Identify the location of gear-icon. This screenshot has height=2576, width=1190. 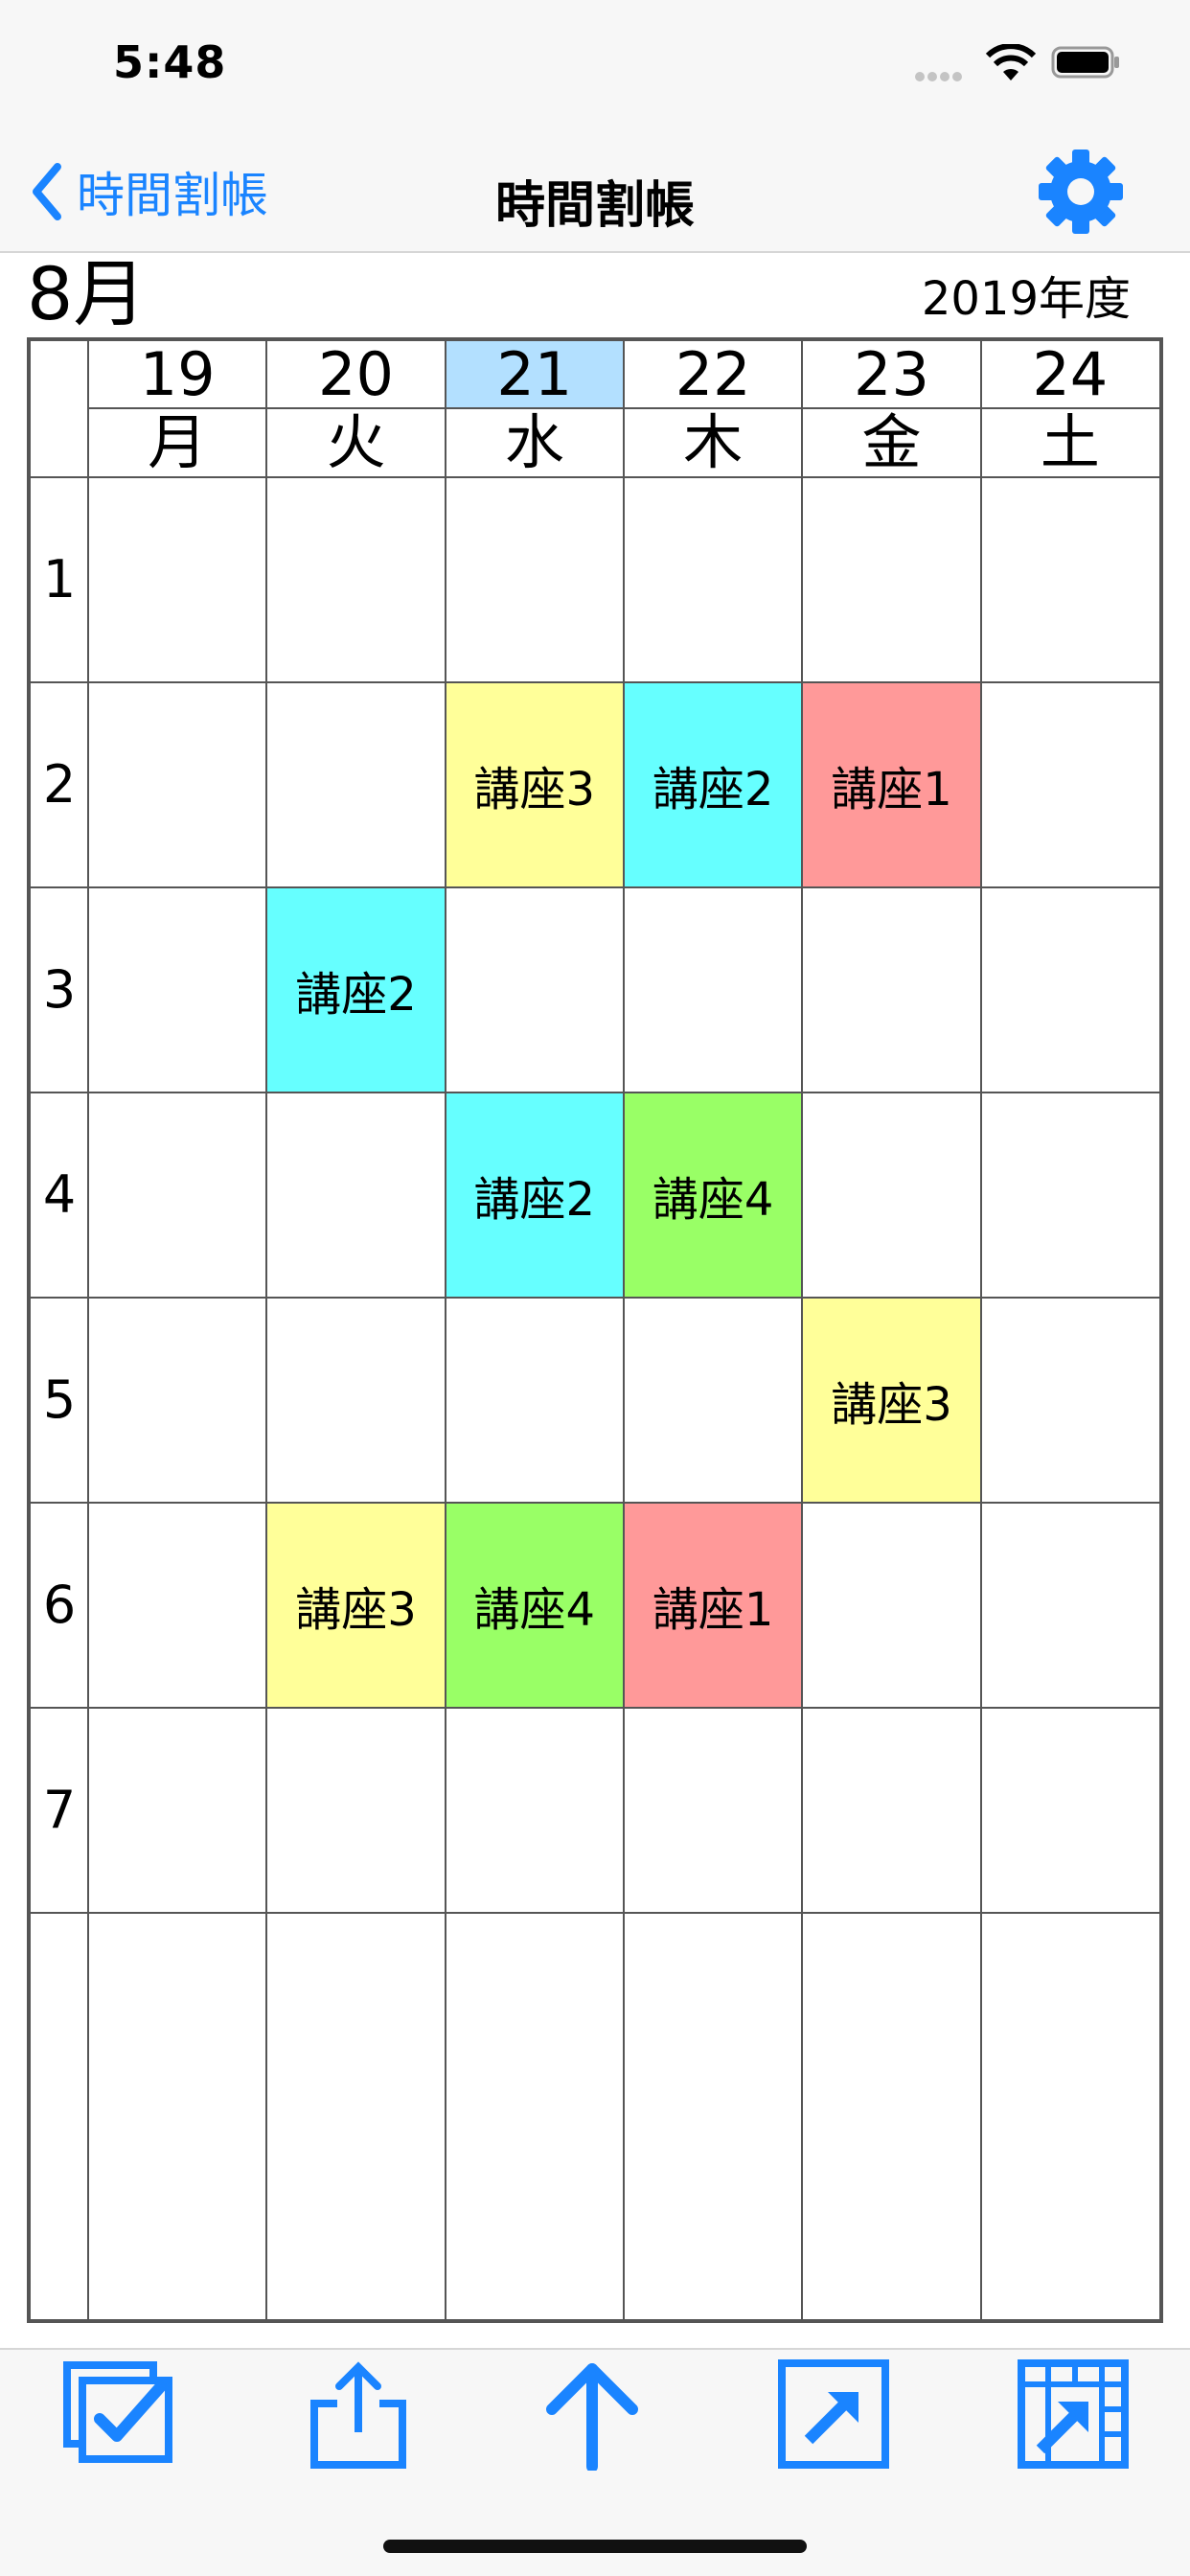
(1081, 192).